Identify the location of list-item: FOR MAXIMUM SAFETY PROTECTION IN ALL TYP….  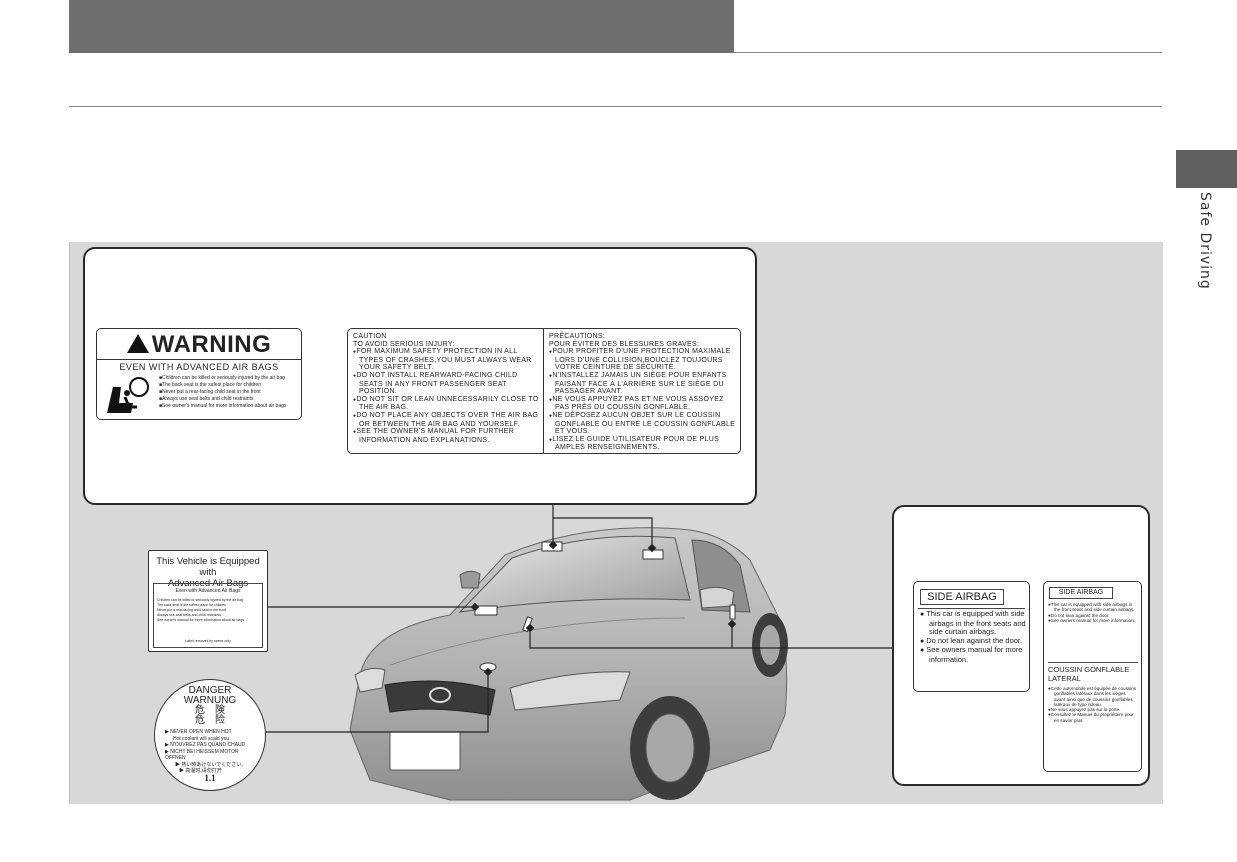
(446, 360).